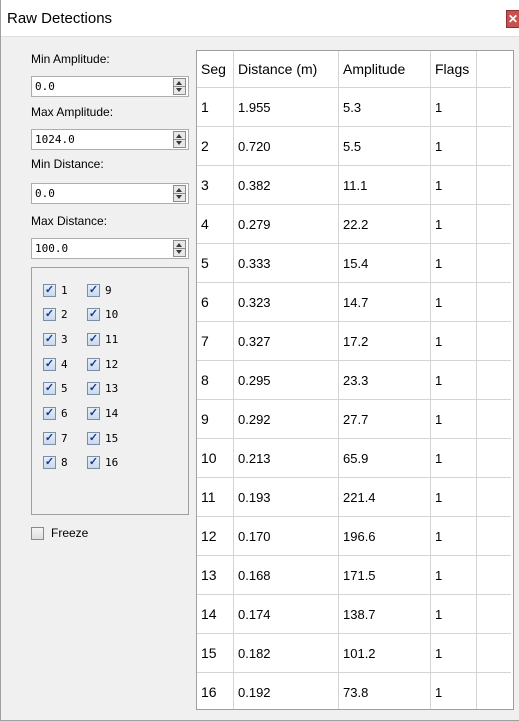 This screenshot has width=519, height=721. What do you see at coordinates (286, 263) in the screenshot?
I see `cell-distance: 0.333` at bounding box center [286, 263].